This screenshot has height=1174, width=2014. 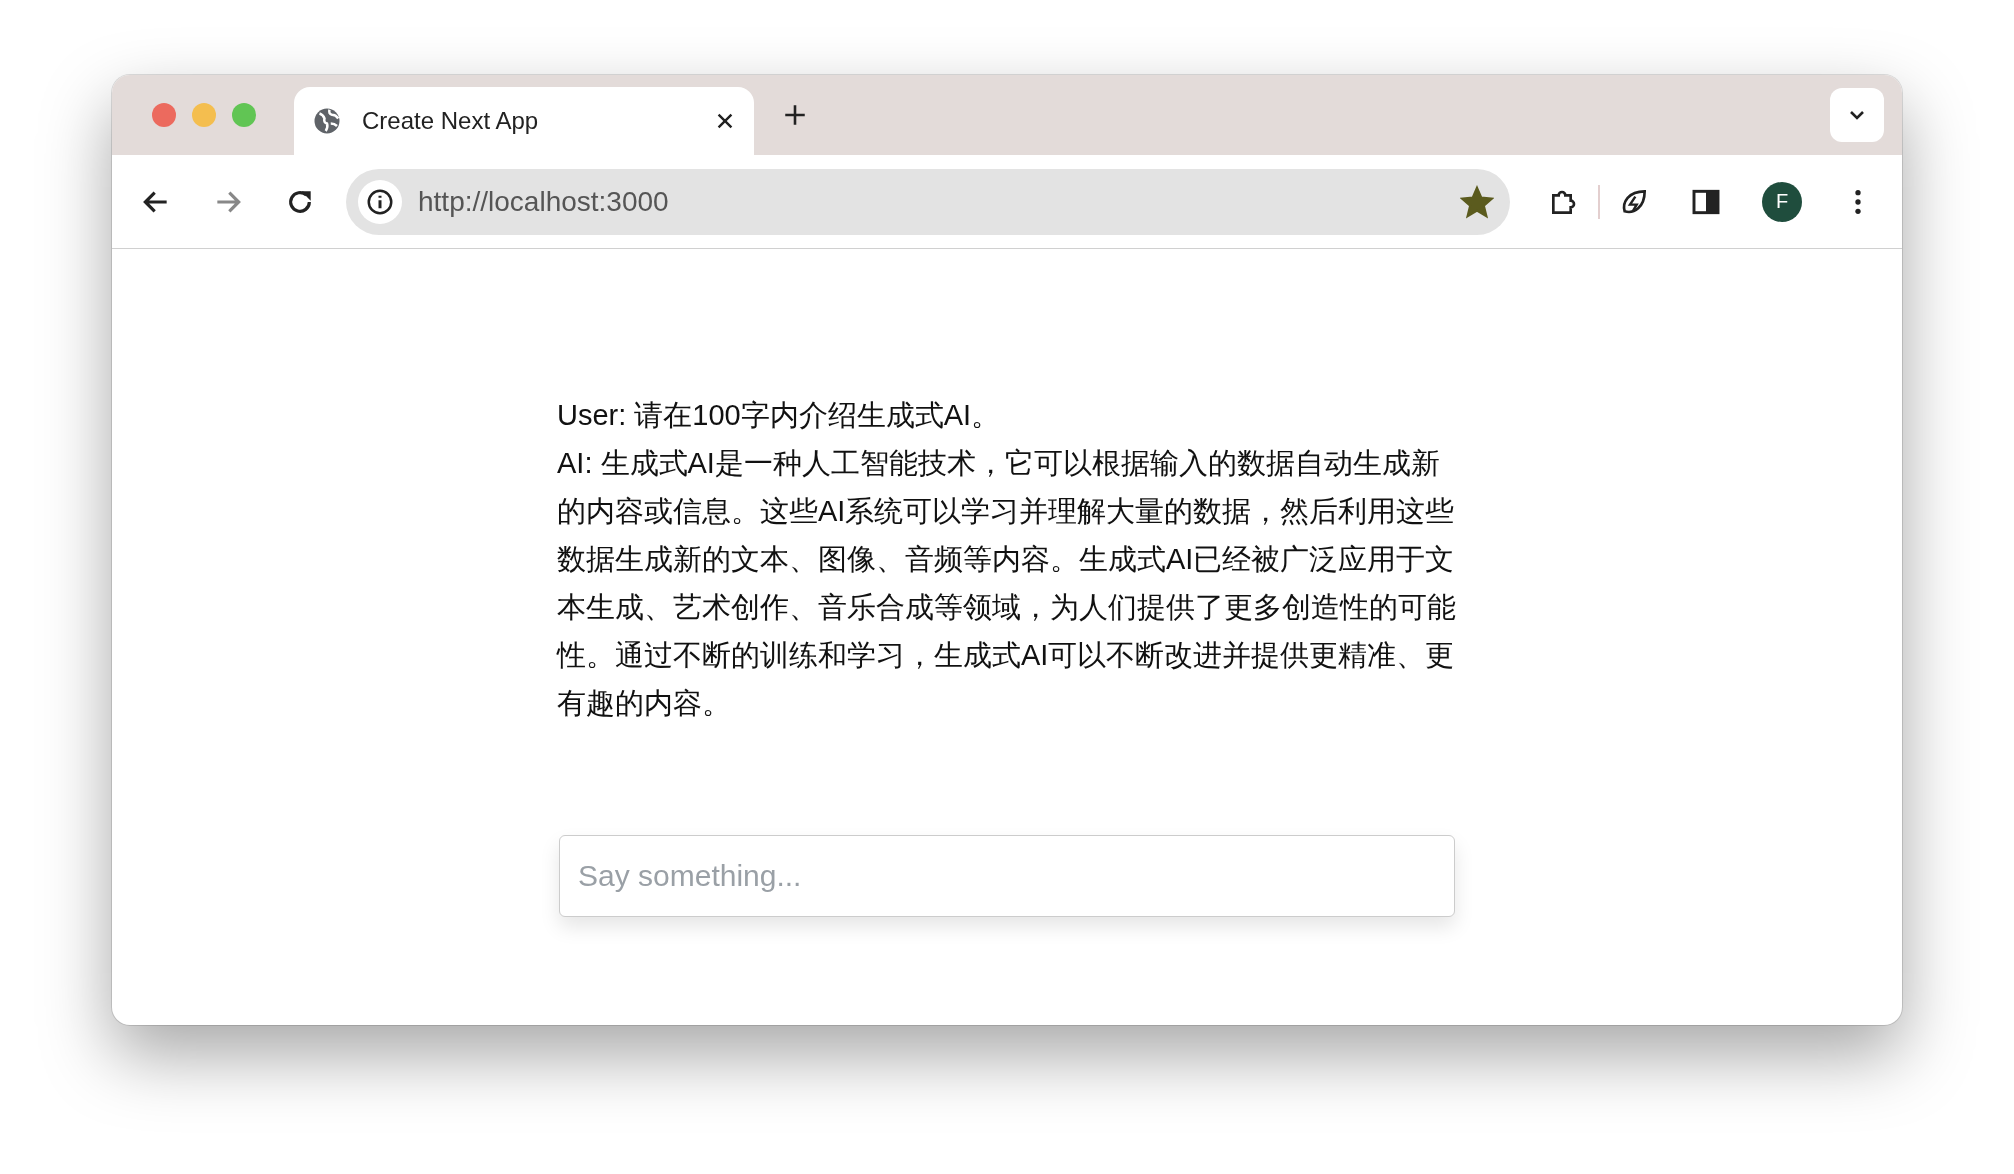 What do you see at coordinates (1782, 201) in the screenshot?
I see `profile-avatar: F` at bounding box center [1782, 201].